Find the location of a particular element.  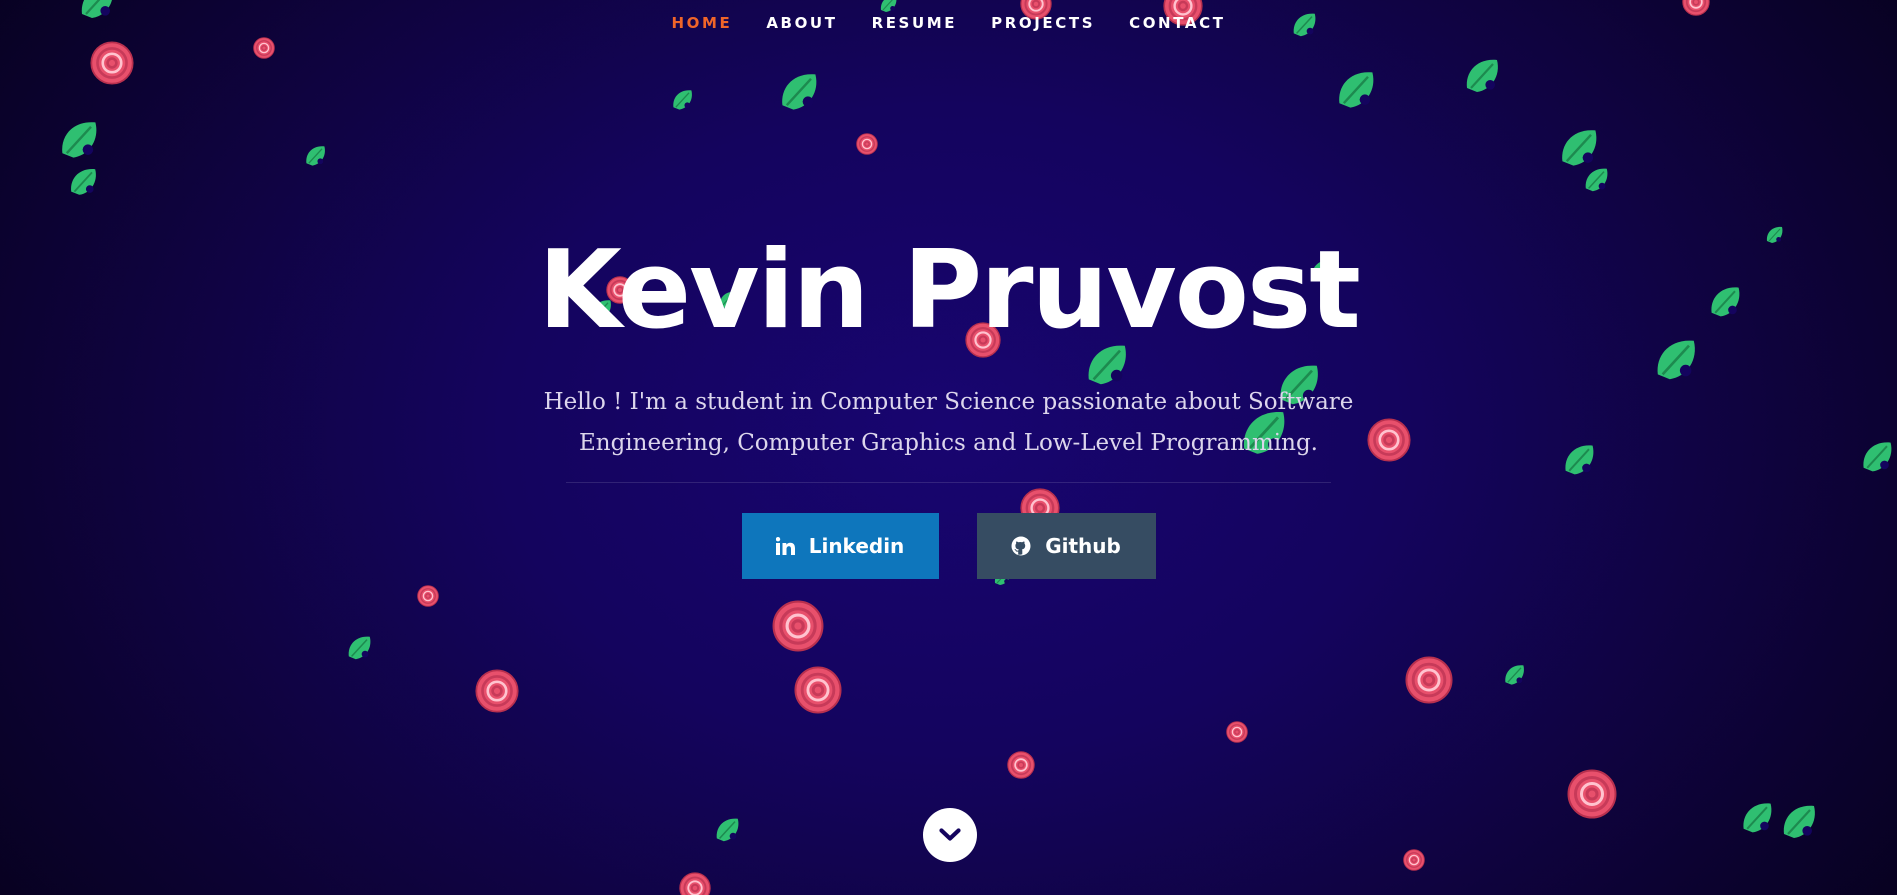

main-nav: HOME ABOUT RESUME PROJECTS CONTACT is located at coordinates (948, 23).